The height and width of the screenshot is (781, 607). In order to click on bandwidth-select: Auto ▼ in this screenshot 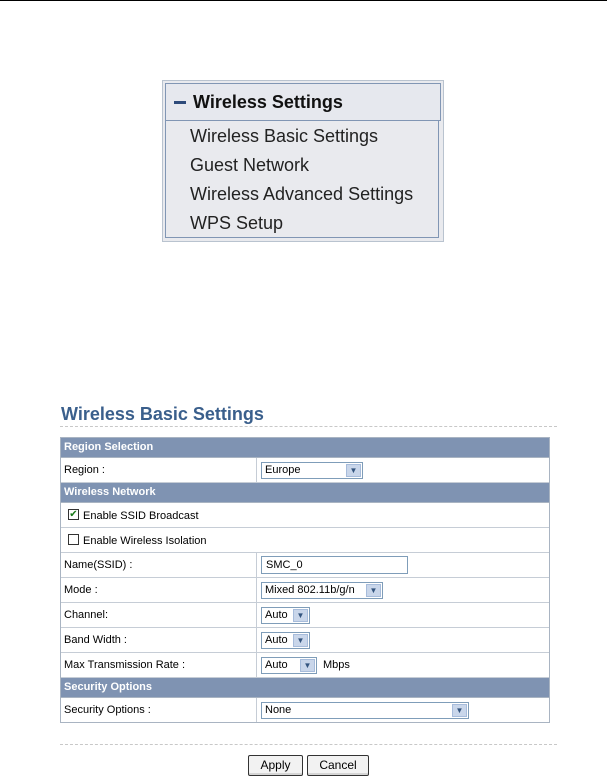, I will do `click(285, 640)`.